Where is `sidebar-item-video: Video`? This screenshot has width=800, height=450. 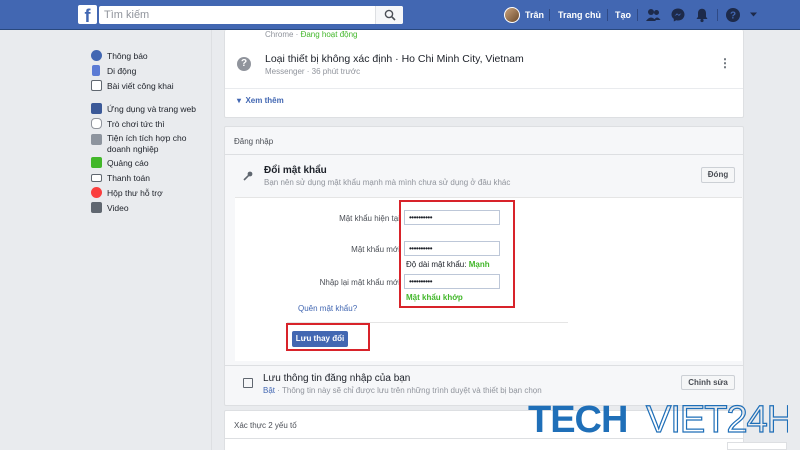
sidebar-item-video: Video is located at coordinates (151, 207).